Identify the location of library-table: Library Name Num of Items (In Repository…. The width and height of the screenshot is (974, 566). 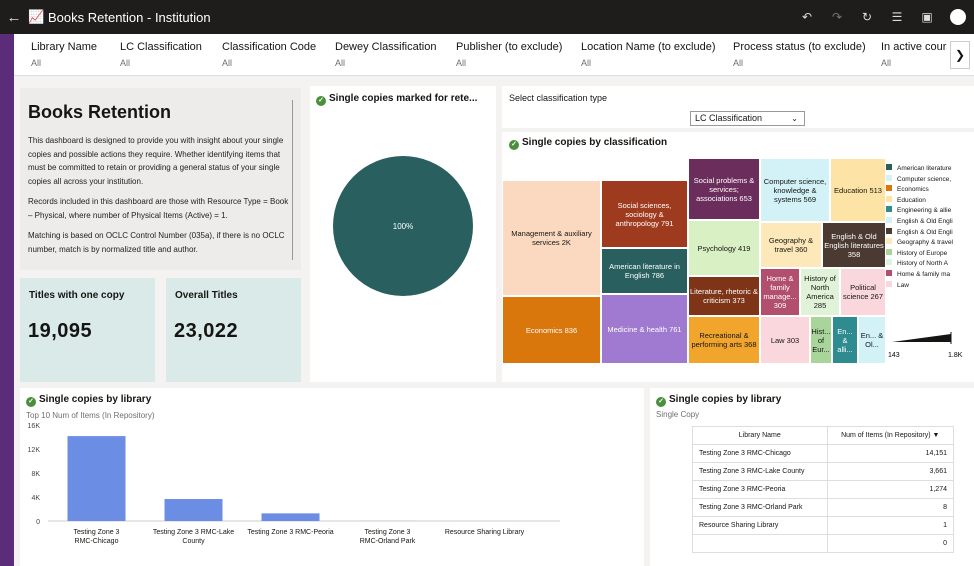
(823, 489).